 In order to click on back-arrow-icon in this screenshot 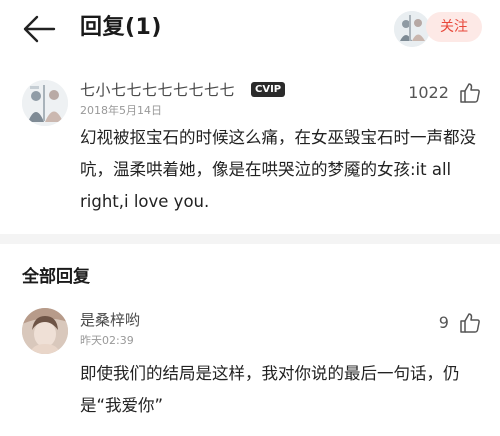, I will do `click(39, 29)`.